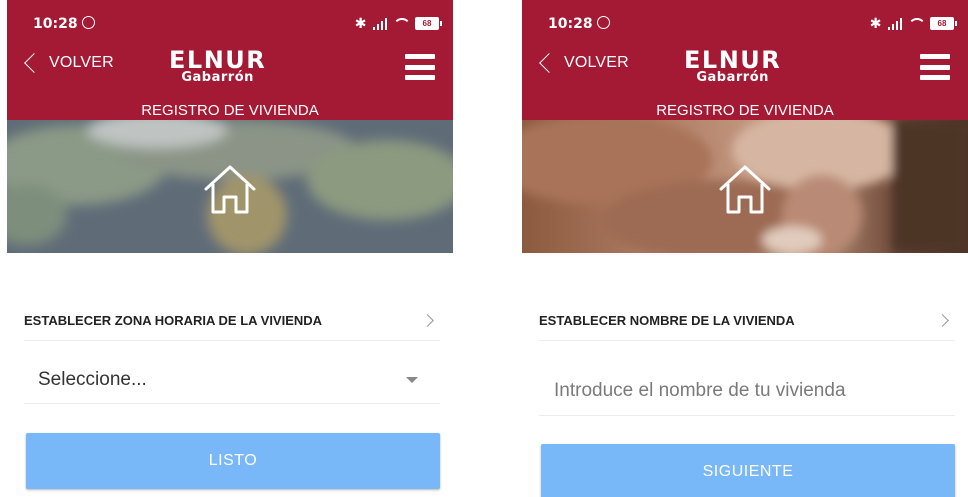 Image resolution: width=968 pixels, height=497 pixels. Describe the element at coordinates (173, 320) in the screenshot. I see `section-label: ESTABLECER ZONA HORARIA DE LA VIVIENDA` at that location.